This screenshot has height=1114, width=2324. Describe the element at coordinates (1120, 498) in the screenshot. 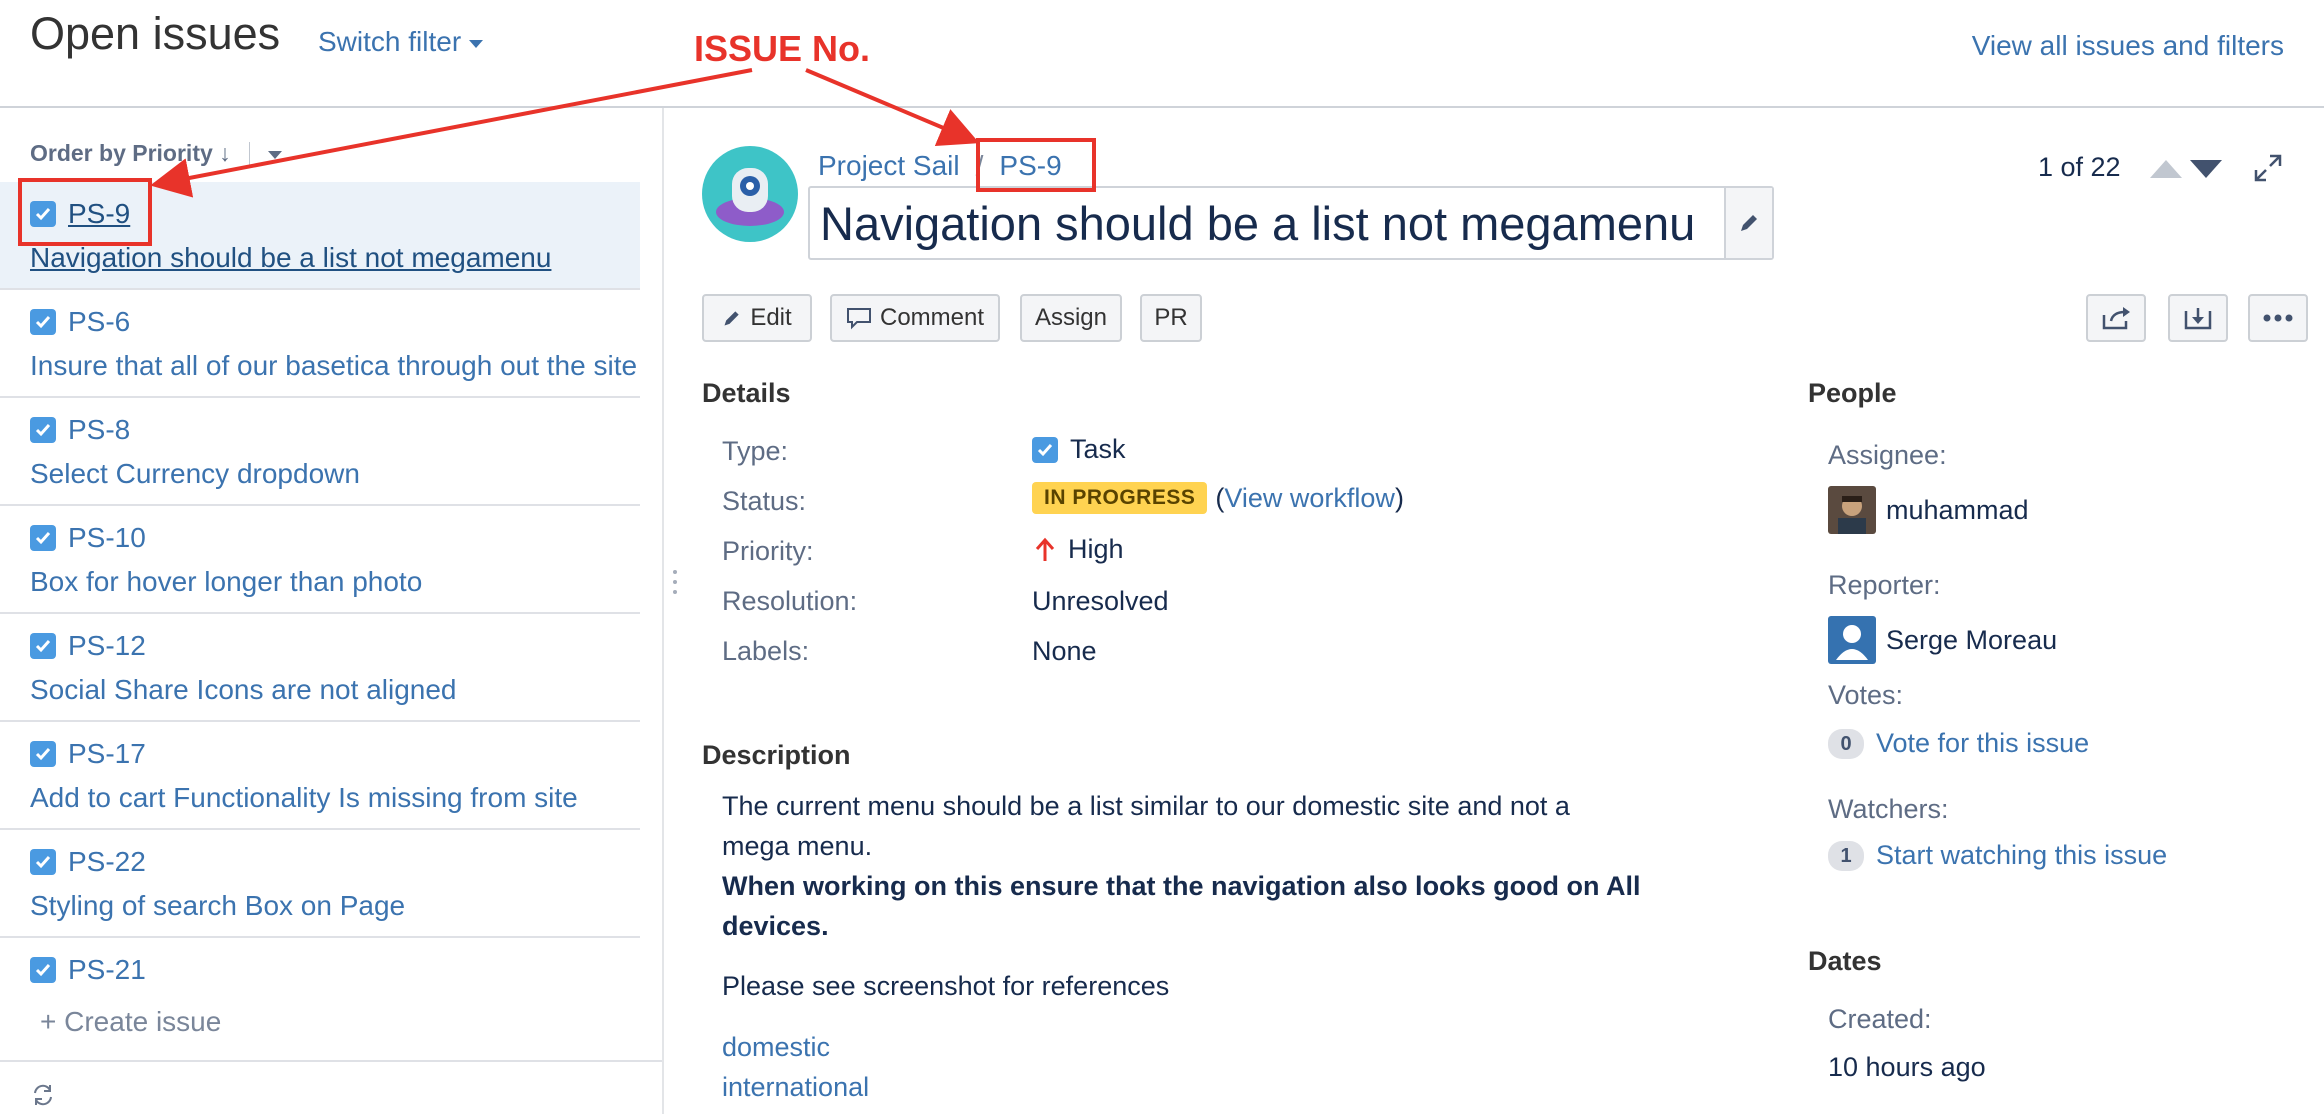

I see `status-badge: IN PROGRESS` at that location.